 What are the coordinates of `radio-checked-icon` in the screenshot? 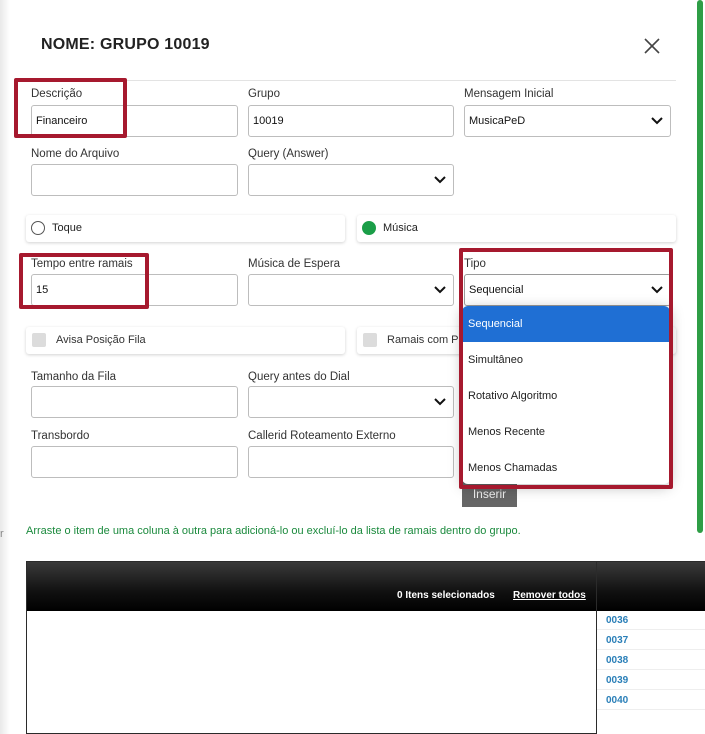 It's located at (369, 228).